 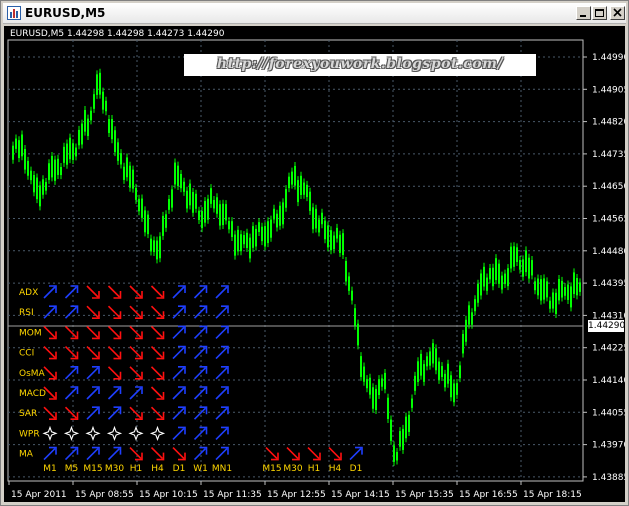 What do you see at coordinates (200, 469) in the screenshot?
I see `timeframe-label: W1` at bounding box center [200, 469].